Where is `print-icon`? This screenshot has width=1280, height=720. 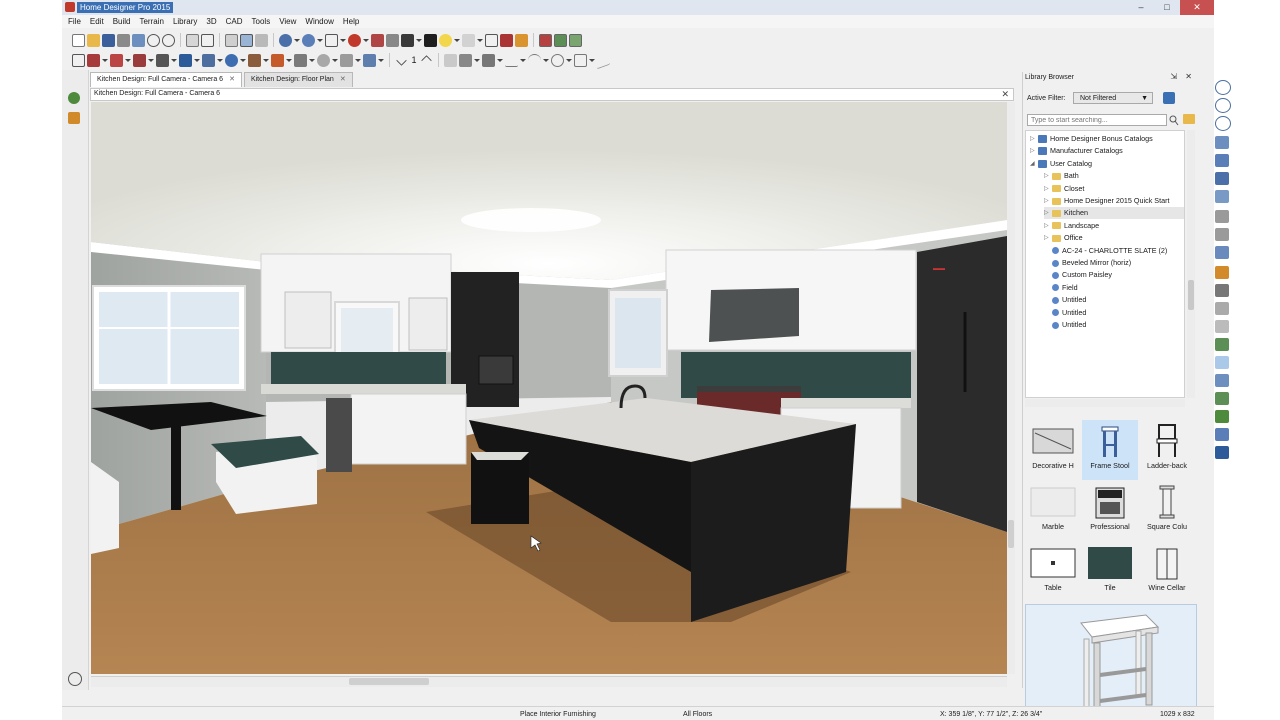
print-icon is located at coordinates (123, 40).